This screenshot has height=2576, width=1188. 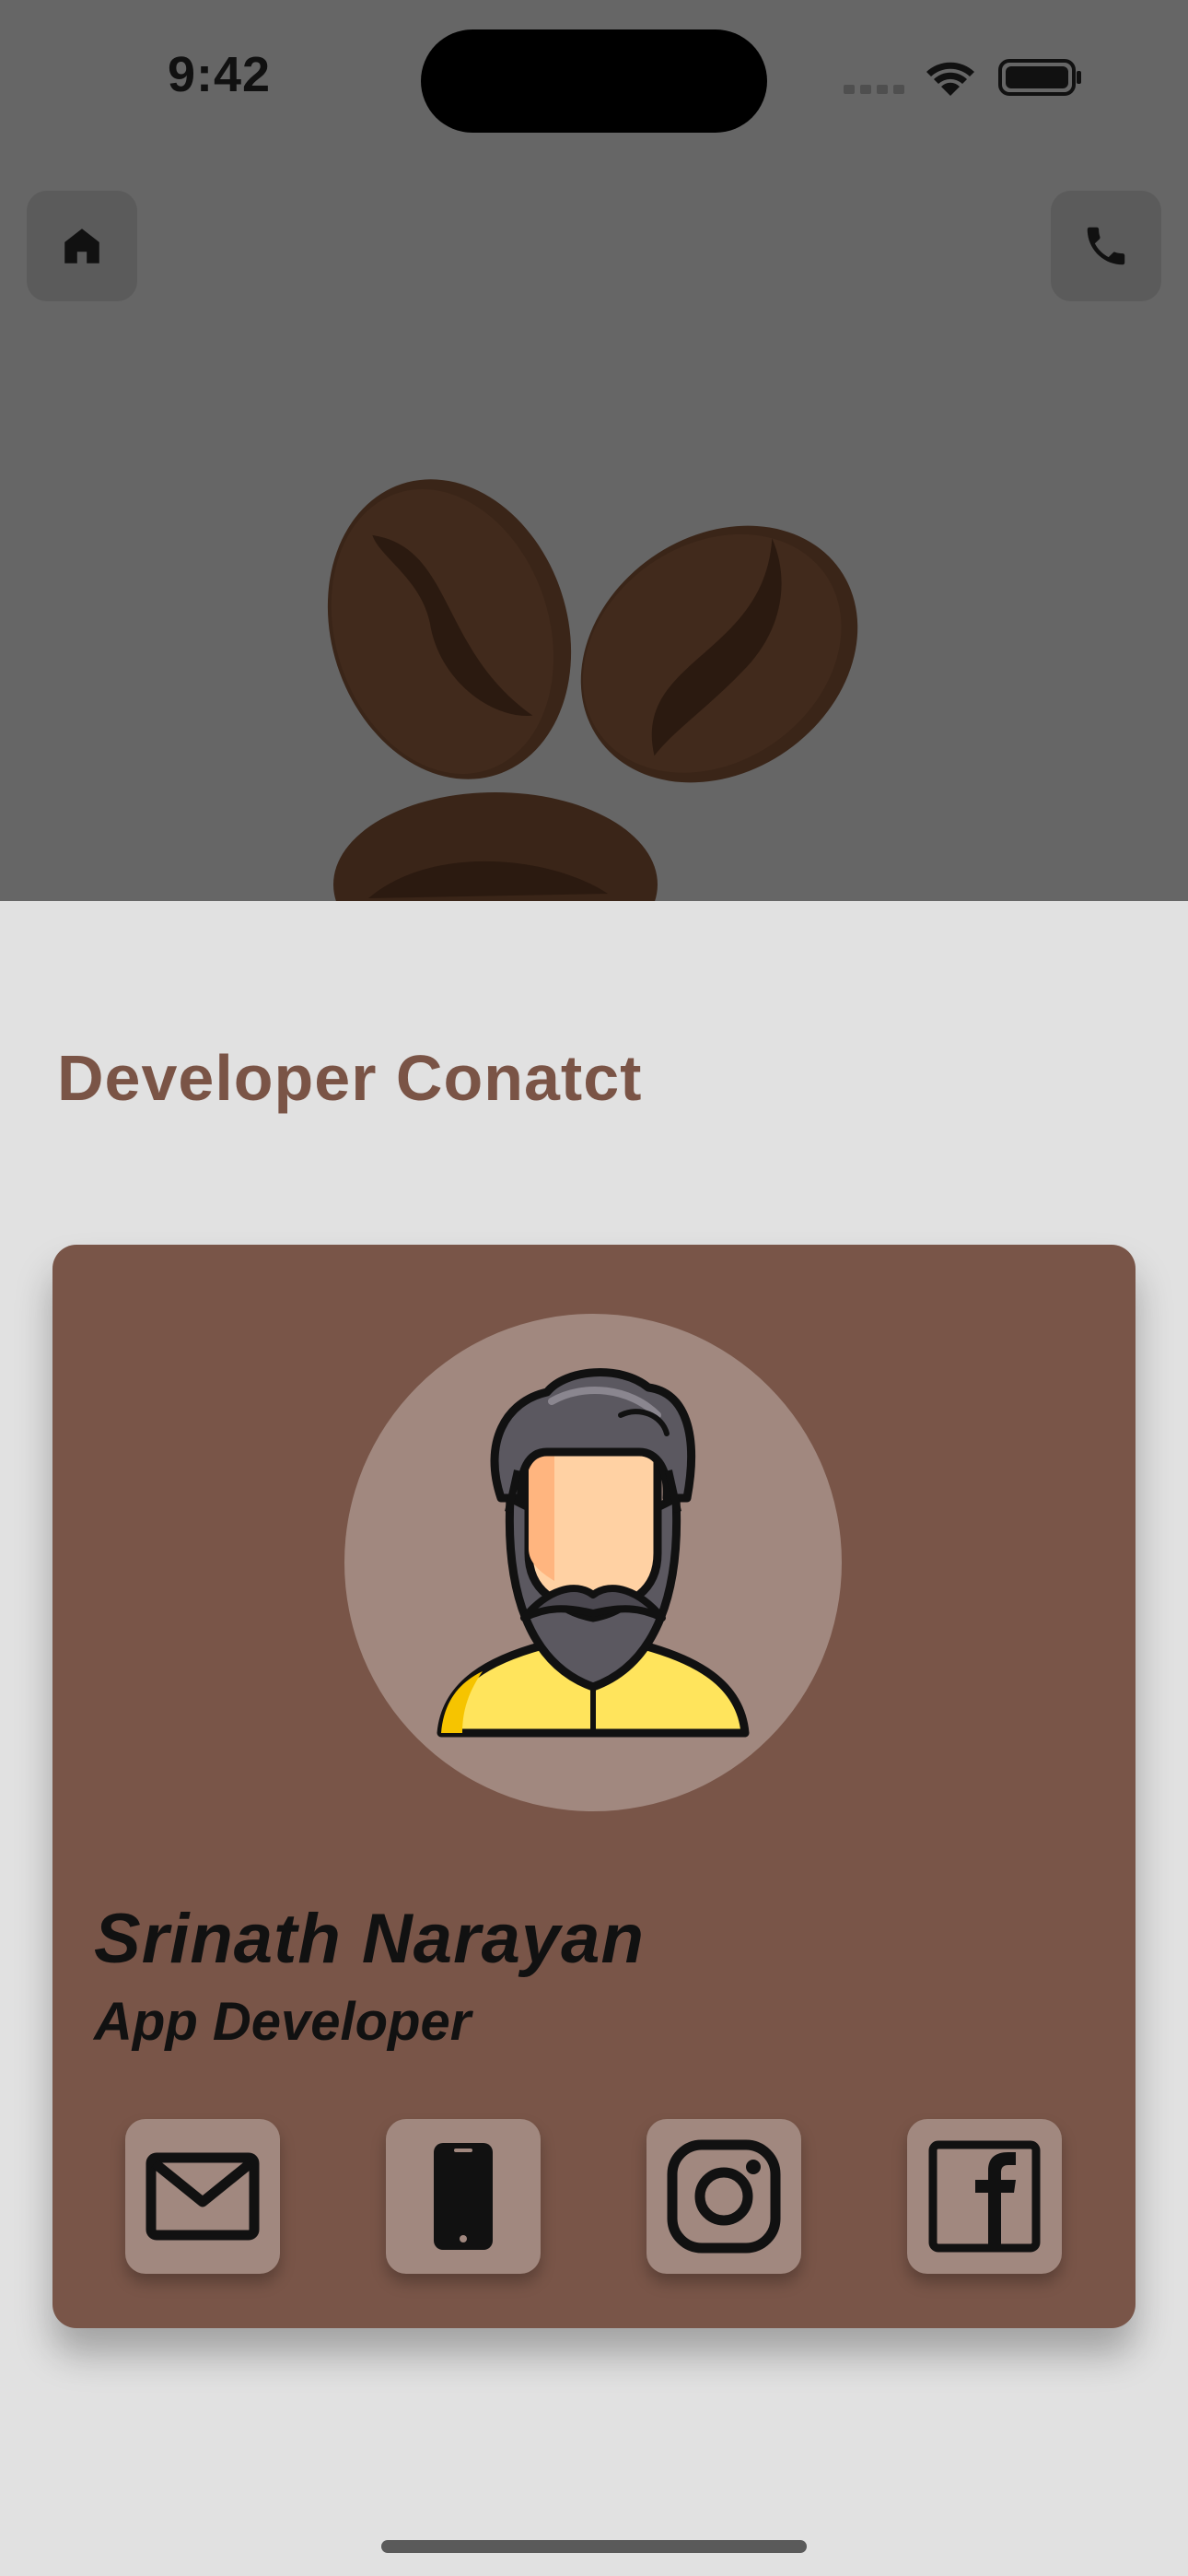 I want to click on home-indicator, so click(x=594, y=2546).